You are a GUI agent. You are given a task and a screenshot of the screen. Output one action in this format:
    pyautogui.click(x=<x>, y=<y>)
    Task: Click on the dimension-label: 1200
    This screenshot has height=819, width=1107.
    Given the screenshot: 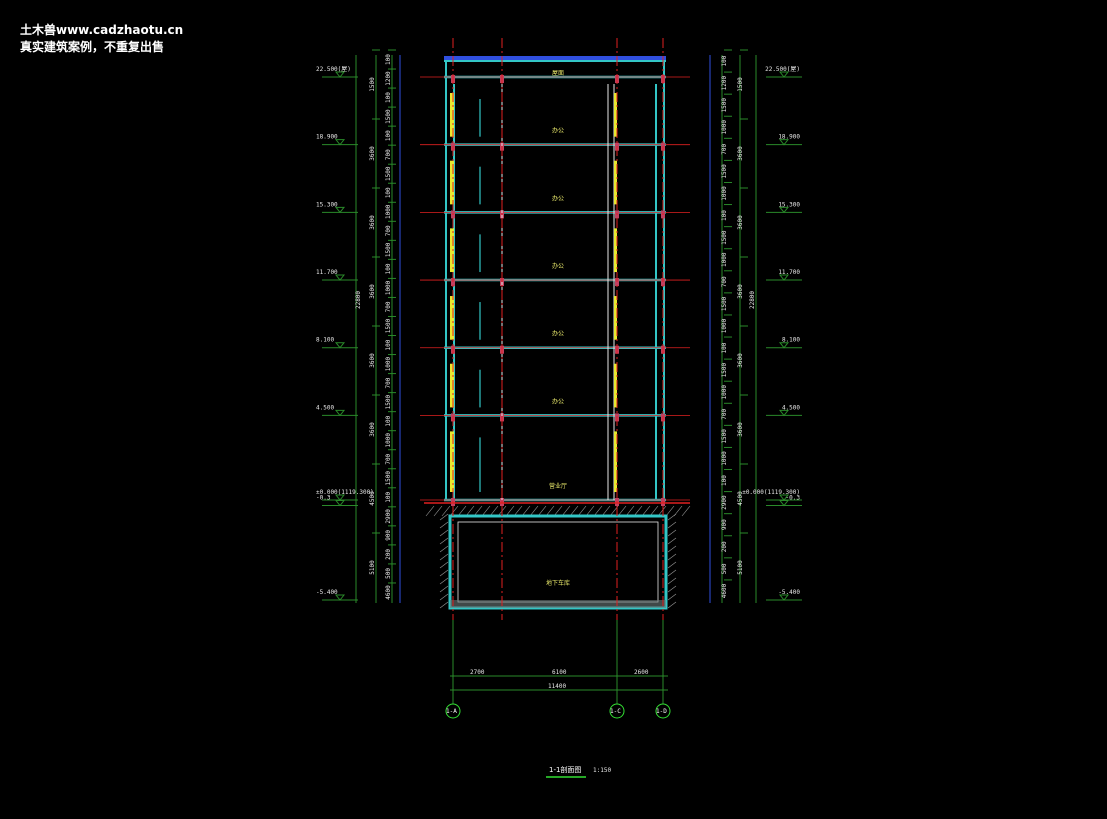 What is the action you would take?
    pyautogui.click(x=724, y=83)
    